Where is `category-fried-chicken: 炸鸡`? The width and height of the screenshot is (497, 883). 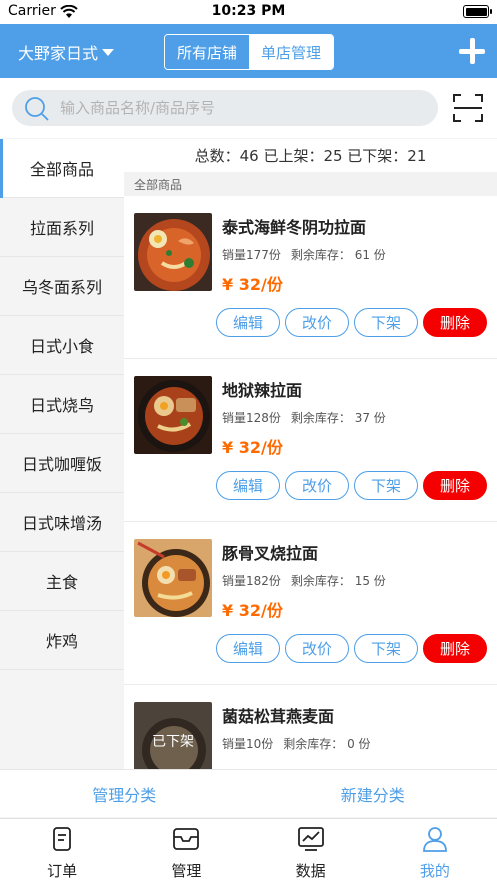
category-fried-chicken: 炸鸡 is located at coordinates (62, 640).